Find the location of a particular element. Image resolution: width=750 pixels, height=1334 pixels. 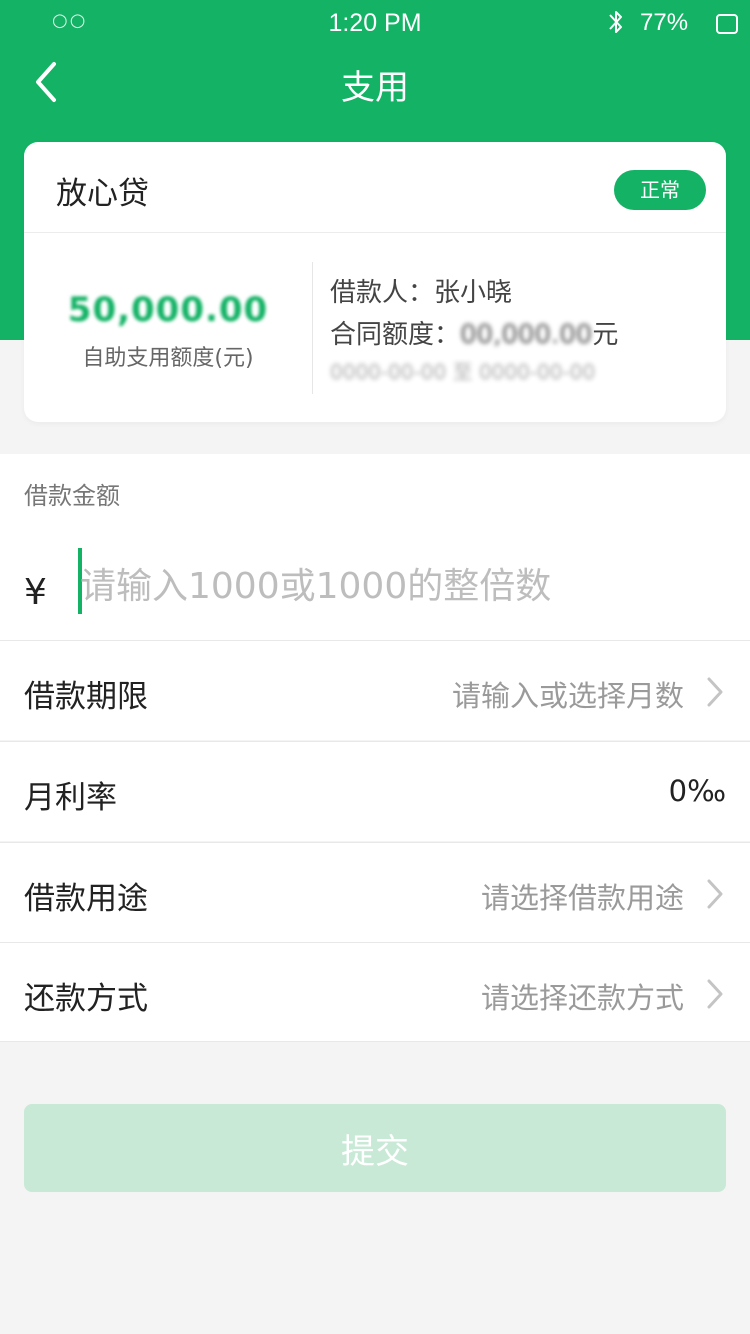

status-badge: 正常 is located at coordinates (660, 190).